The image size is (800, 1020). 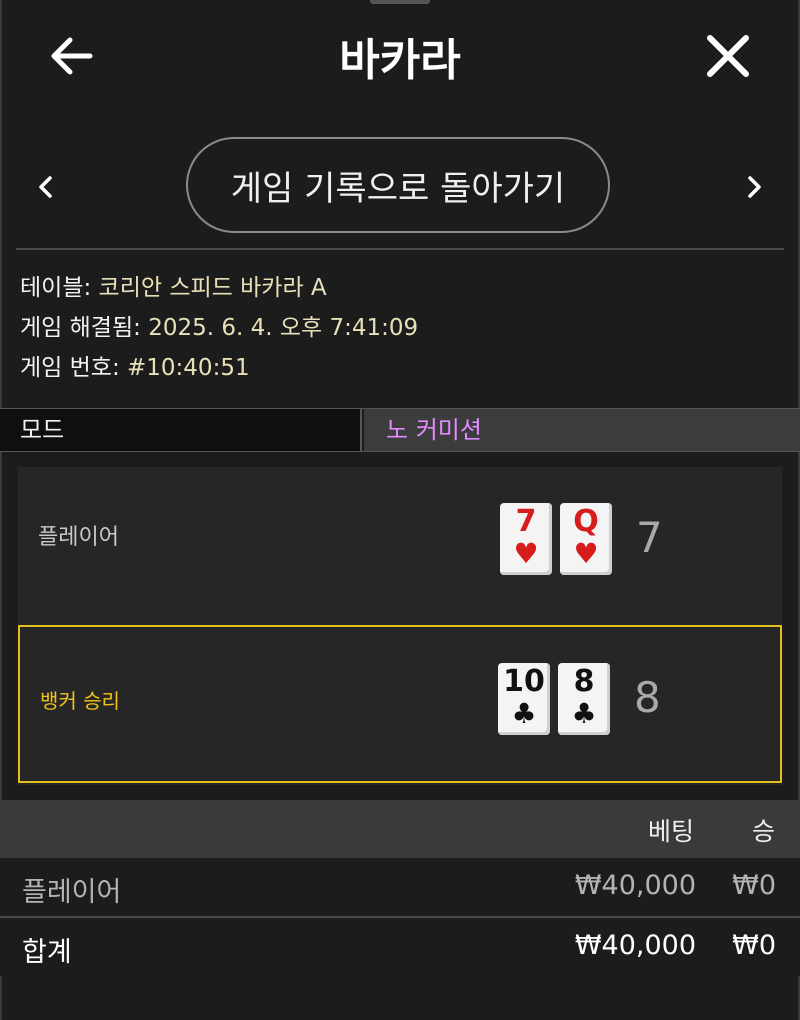 I want to click on mode-row: 모드 노 커미션, so click(x=400, y=430).